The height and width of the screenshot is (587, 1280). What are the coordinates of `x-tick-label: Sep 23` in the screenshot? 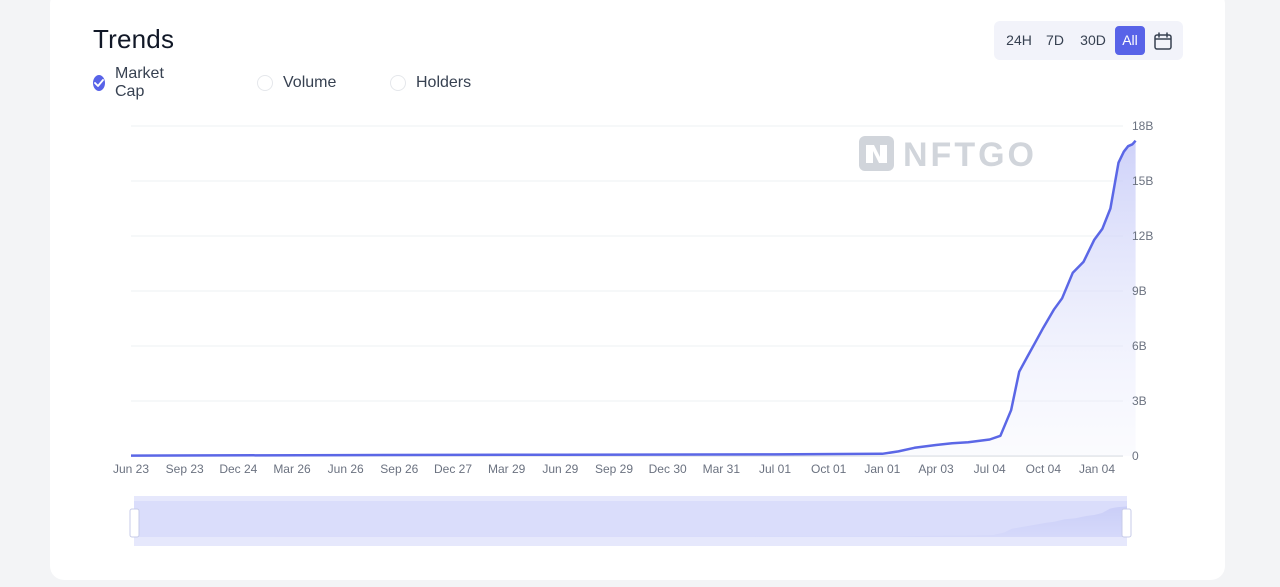 It's located at (185, 469).